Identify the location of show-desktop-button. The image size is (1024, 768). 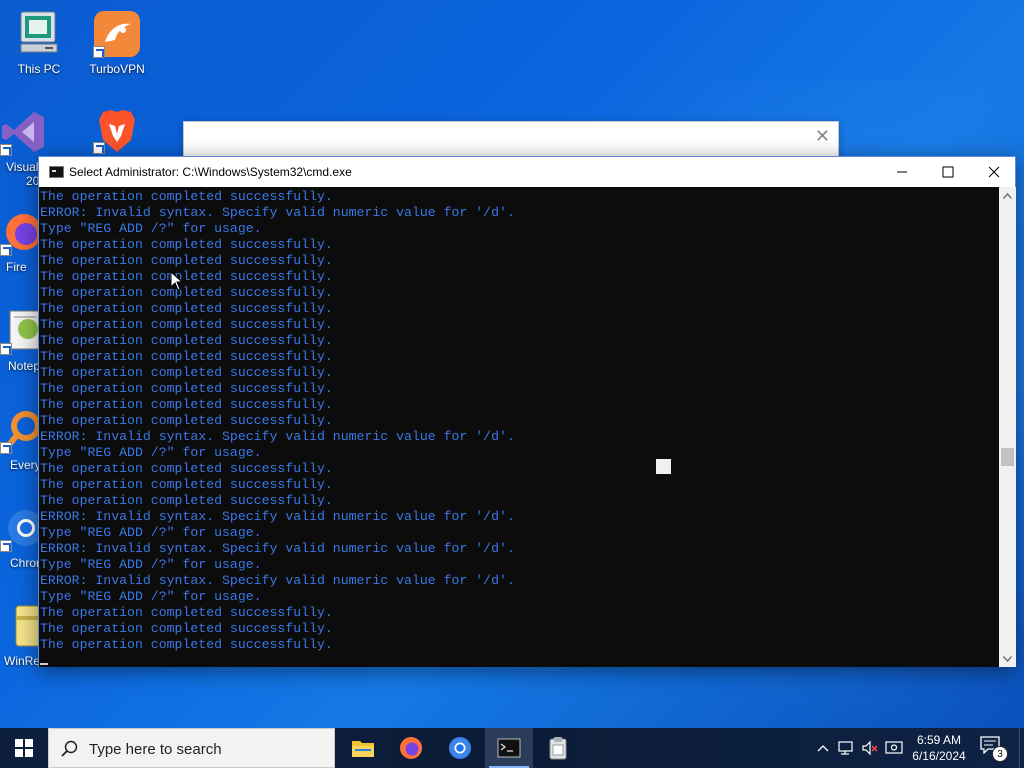
(1021, 748).